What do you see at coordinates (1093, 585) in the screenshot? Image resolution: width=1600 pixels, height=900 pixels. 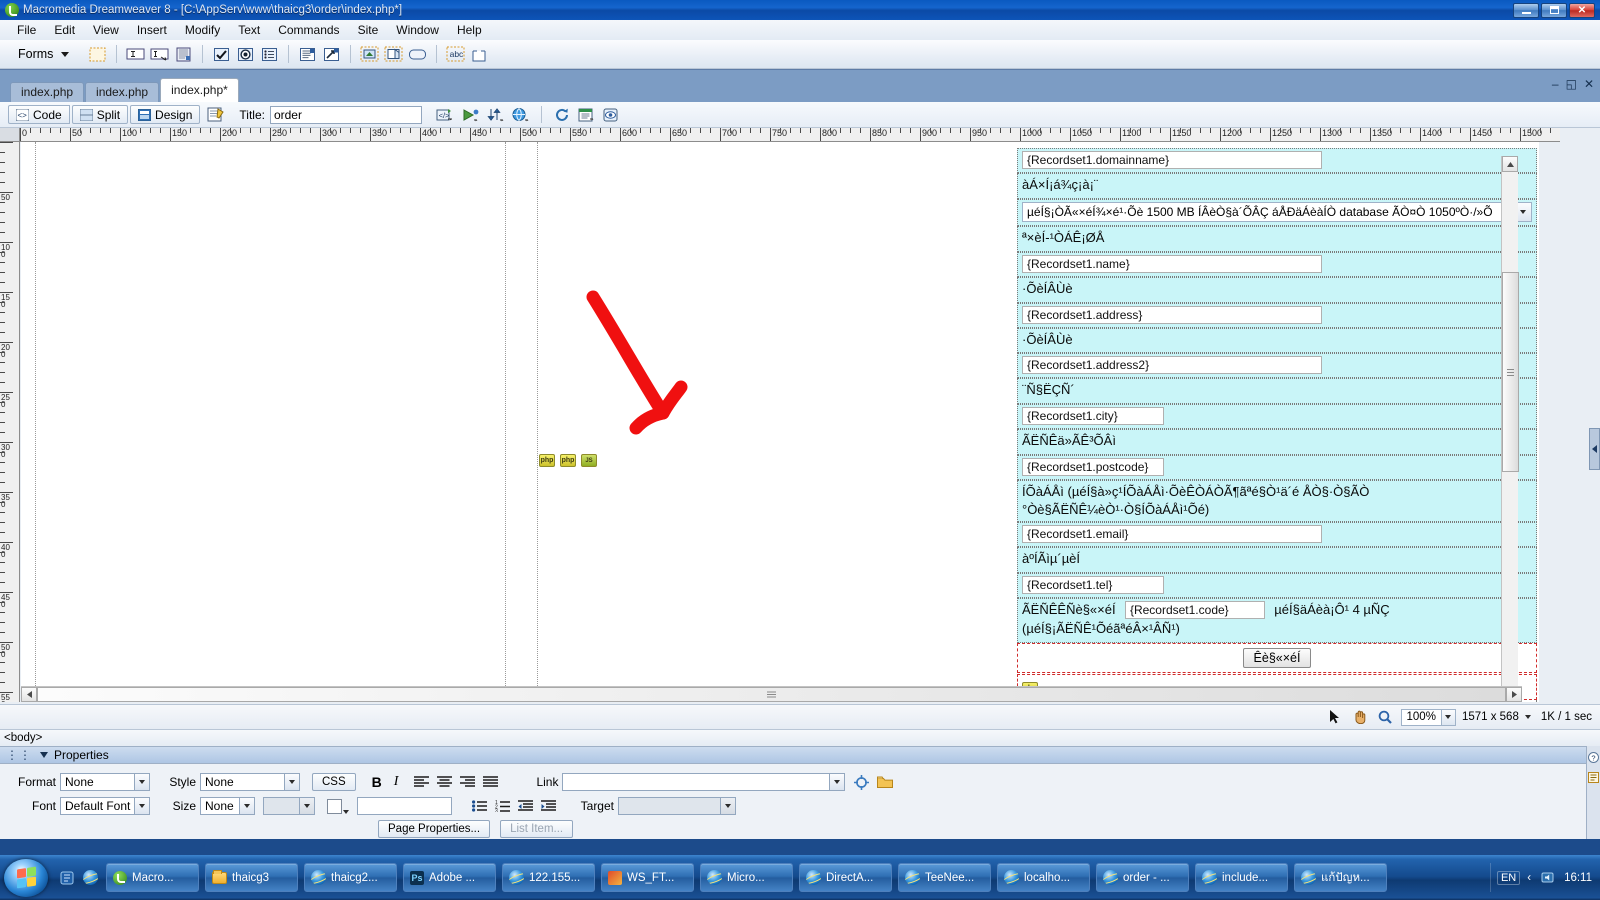 I see `tel-field: {Recordset1.tel}` at bounding box center [1093, 585].